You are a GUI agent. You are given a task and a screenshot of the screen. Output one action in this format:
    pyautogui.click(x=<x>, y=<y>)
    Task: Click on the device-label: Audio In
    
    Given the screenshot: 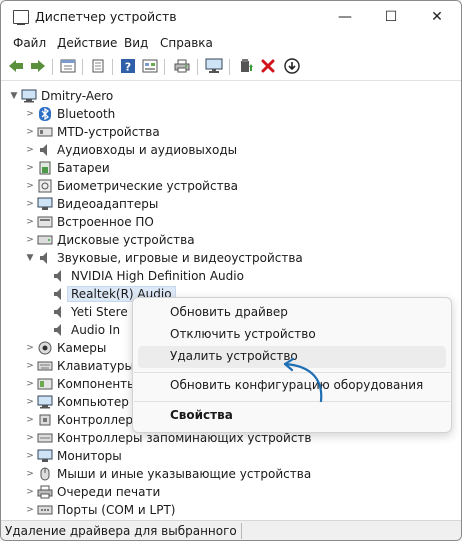 What is the action you would take?
    pyautogui.click(x=96, y=330)
    